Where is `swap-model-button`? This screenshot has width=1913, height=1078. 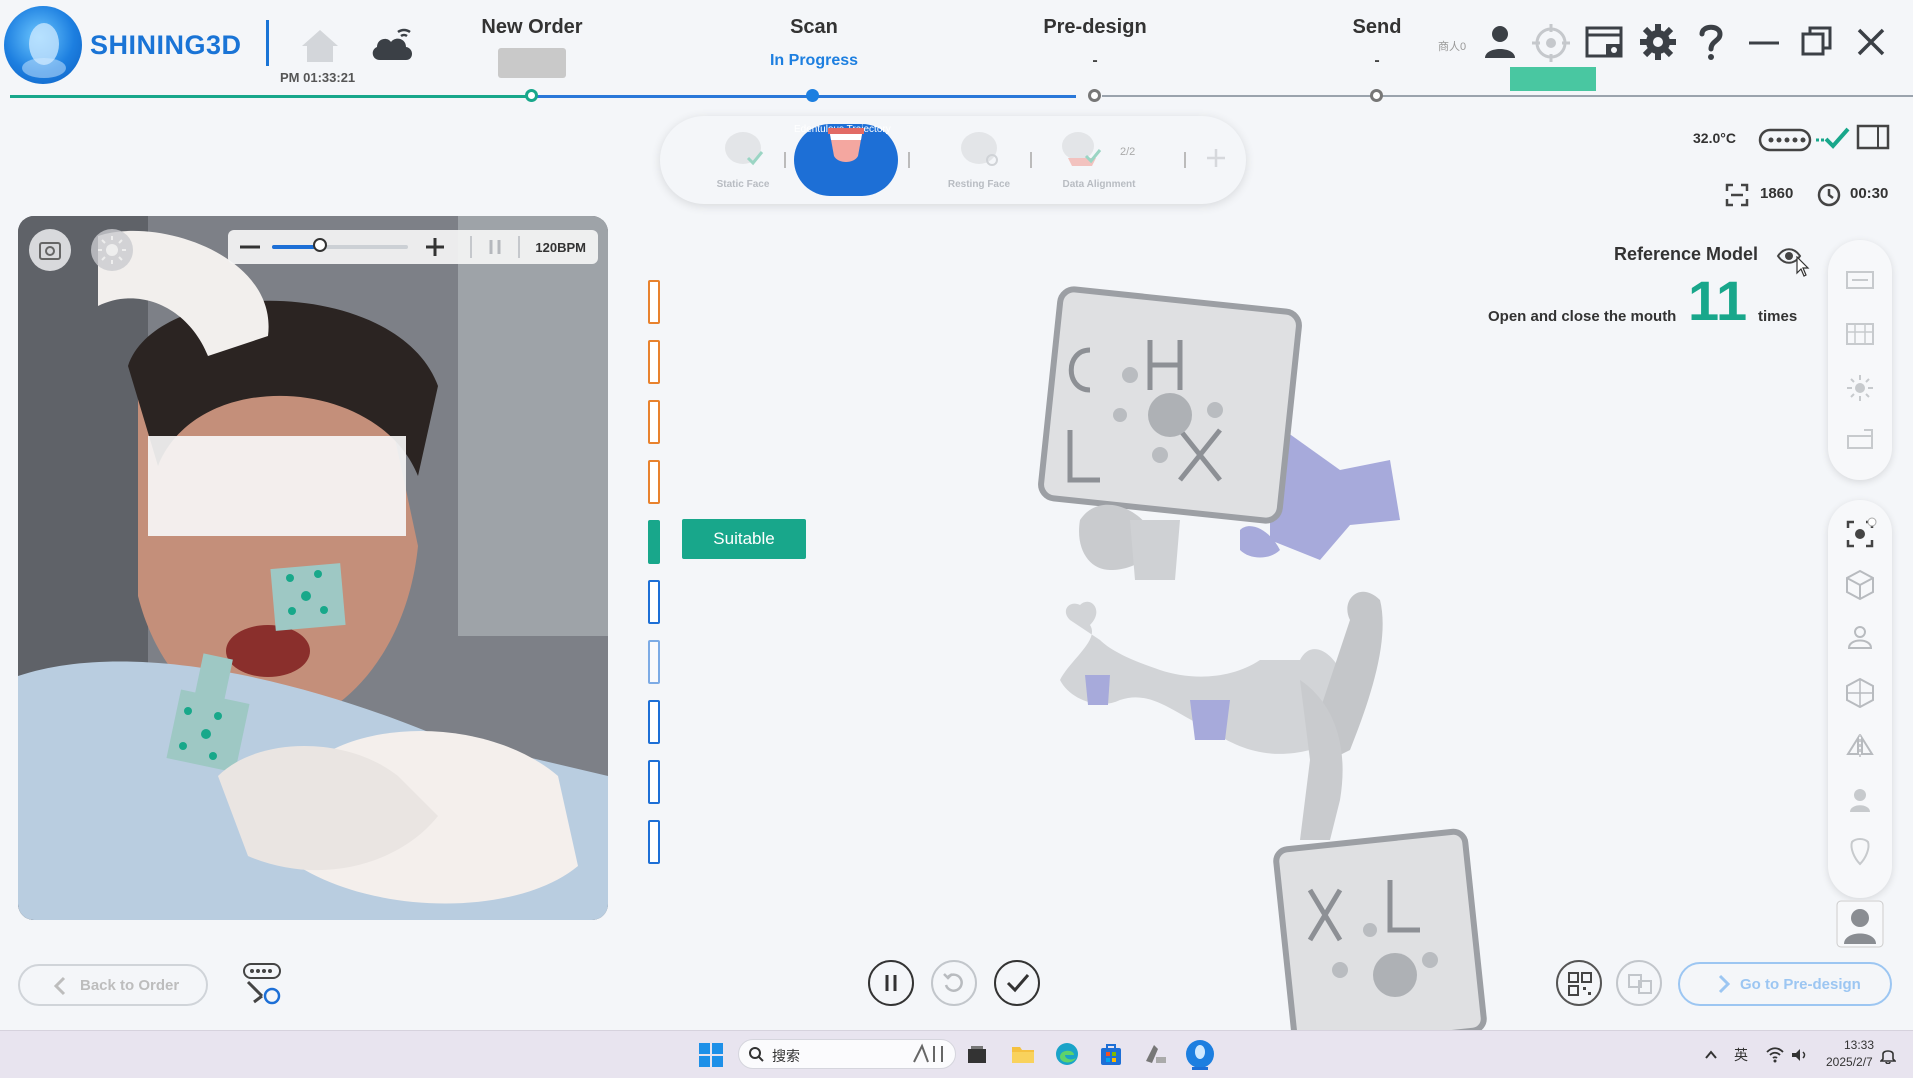 swap-model-button is located at coordinates (1639, 983).